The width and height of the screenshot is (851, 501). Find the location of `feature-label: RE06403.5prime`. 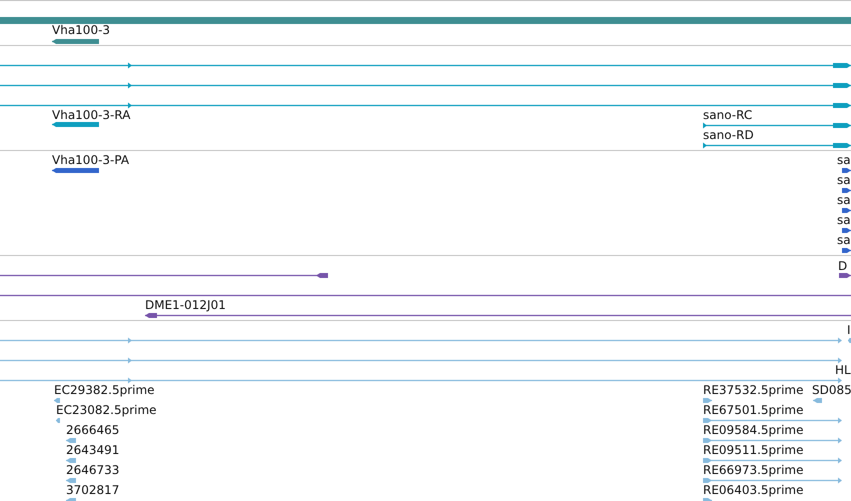

feature-label: RE06403.5prime is located at coordinates (753, 490).